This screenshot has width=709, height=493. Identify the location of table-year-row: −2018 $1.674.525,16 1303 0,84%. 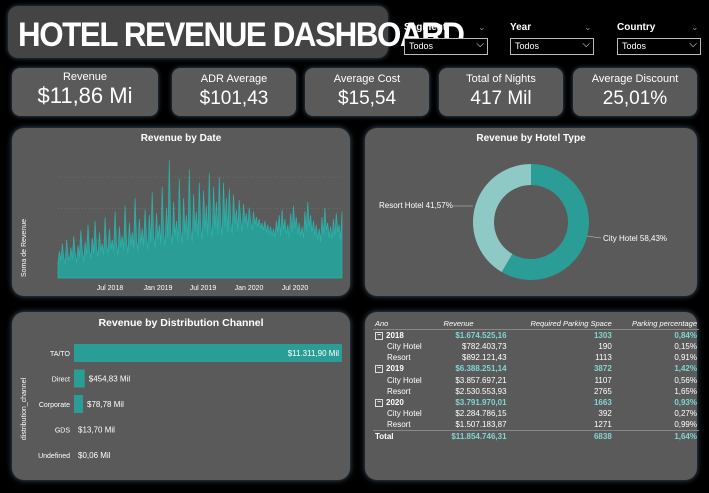
(536, 336).